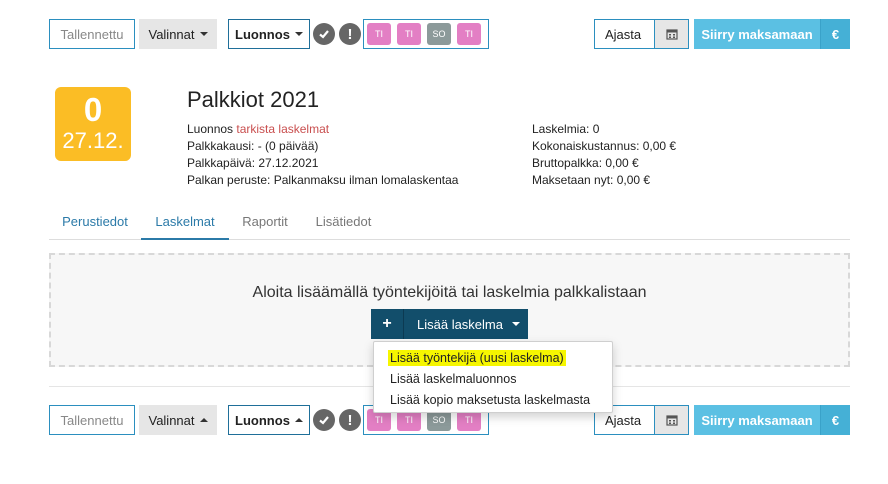 This screenshot has height=484, width=888. I want to click on plus-icon: +, so click(387, 324).